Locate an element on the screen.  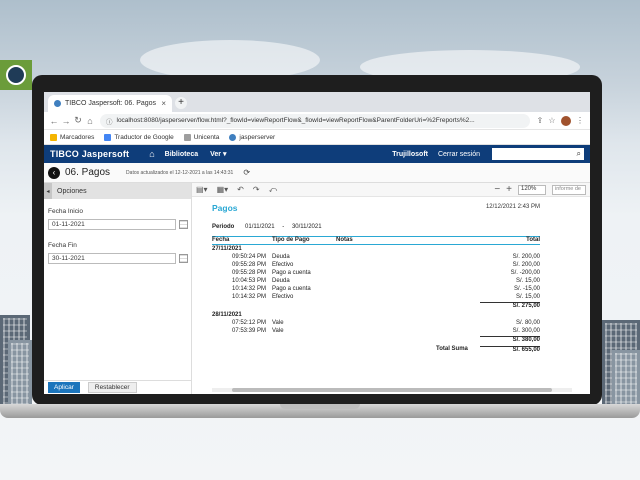
end-date-label: Fecha Fin is located at coordinates (62, 245).